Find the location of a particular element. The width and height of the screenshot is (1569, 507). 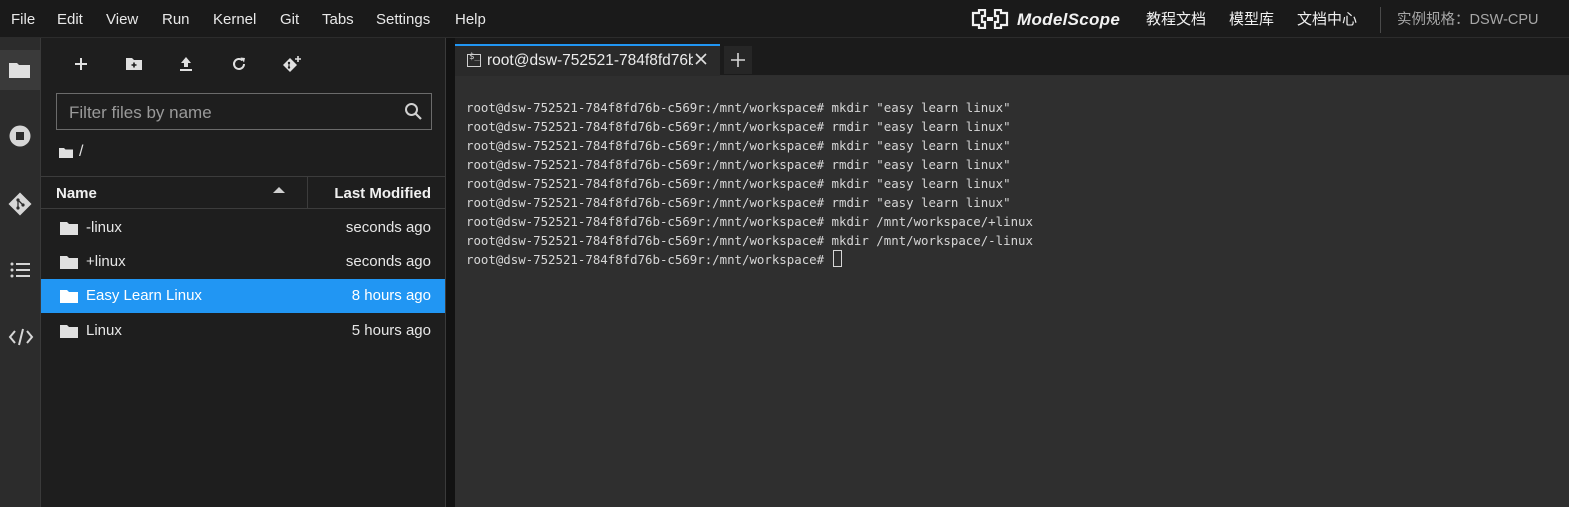

file-modified: 5 hours ago is located at coordinates (391, 330).